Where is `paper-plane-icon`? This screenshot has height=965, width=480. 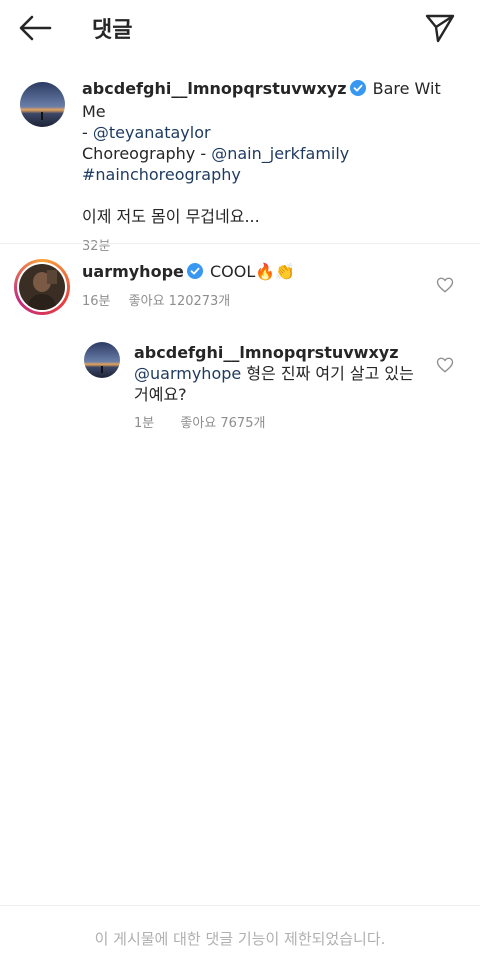
paper-plane-icon is located at coordinates (440, 28).